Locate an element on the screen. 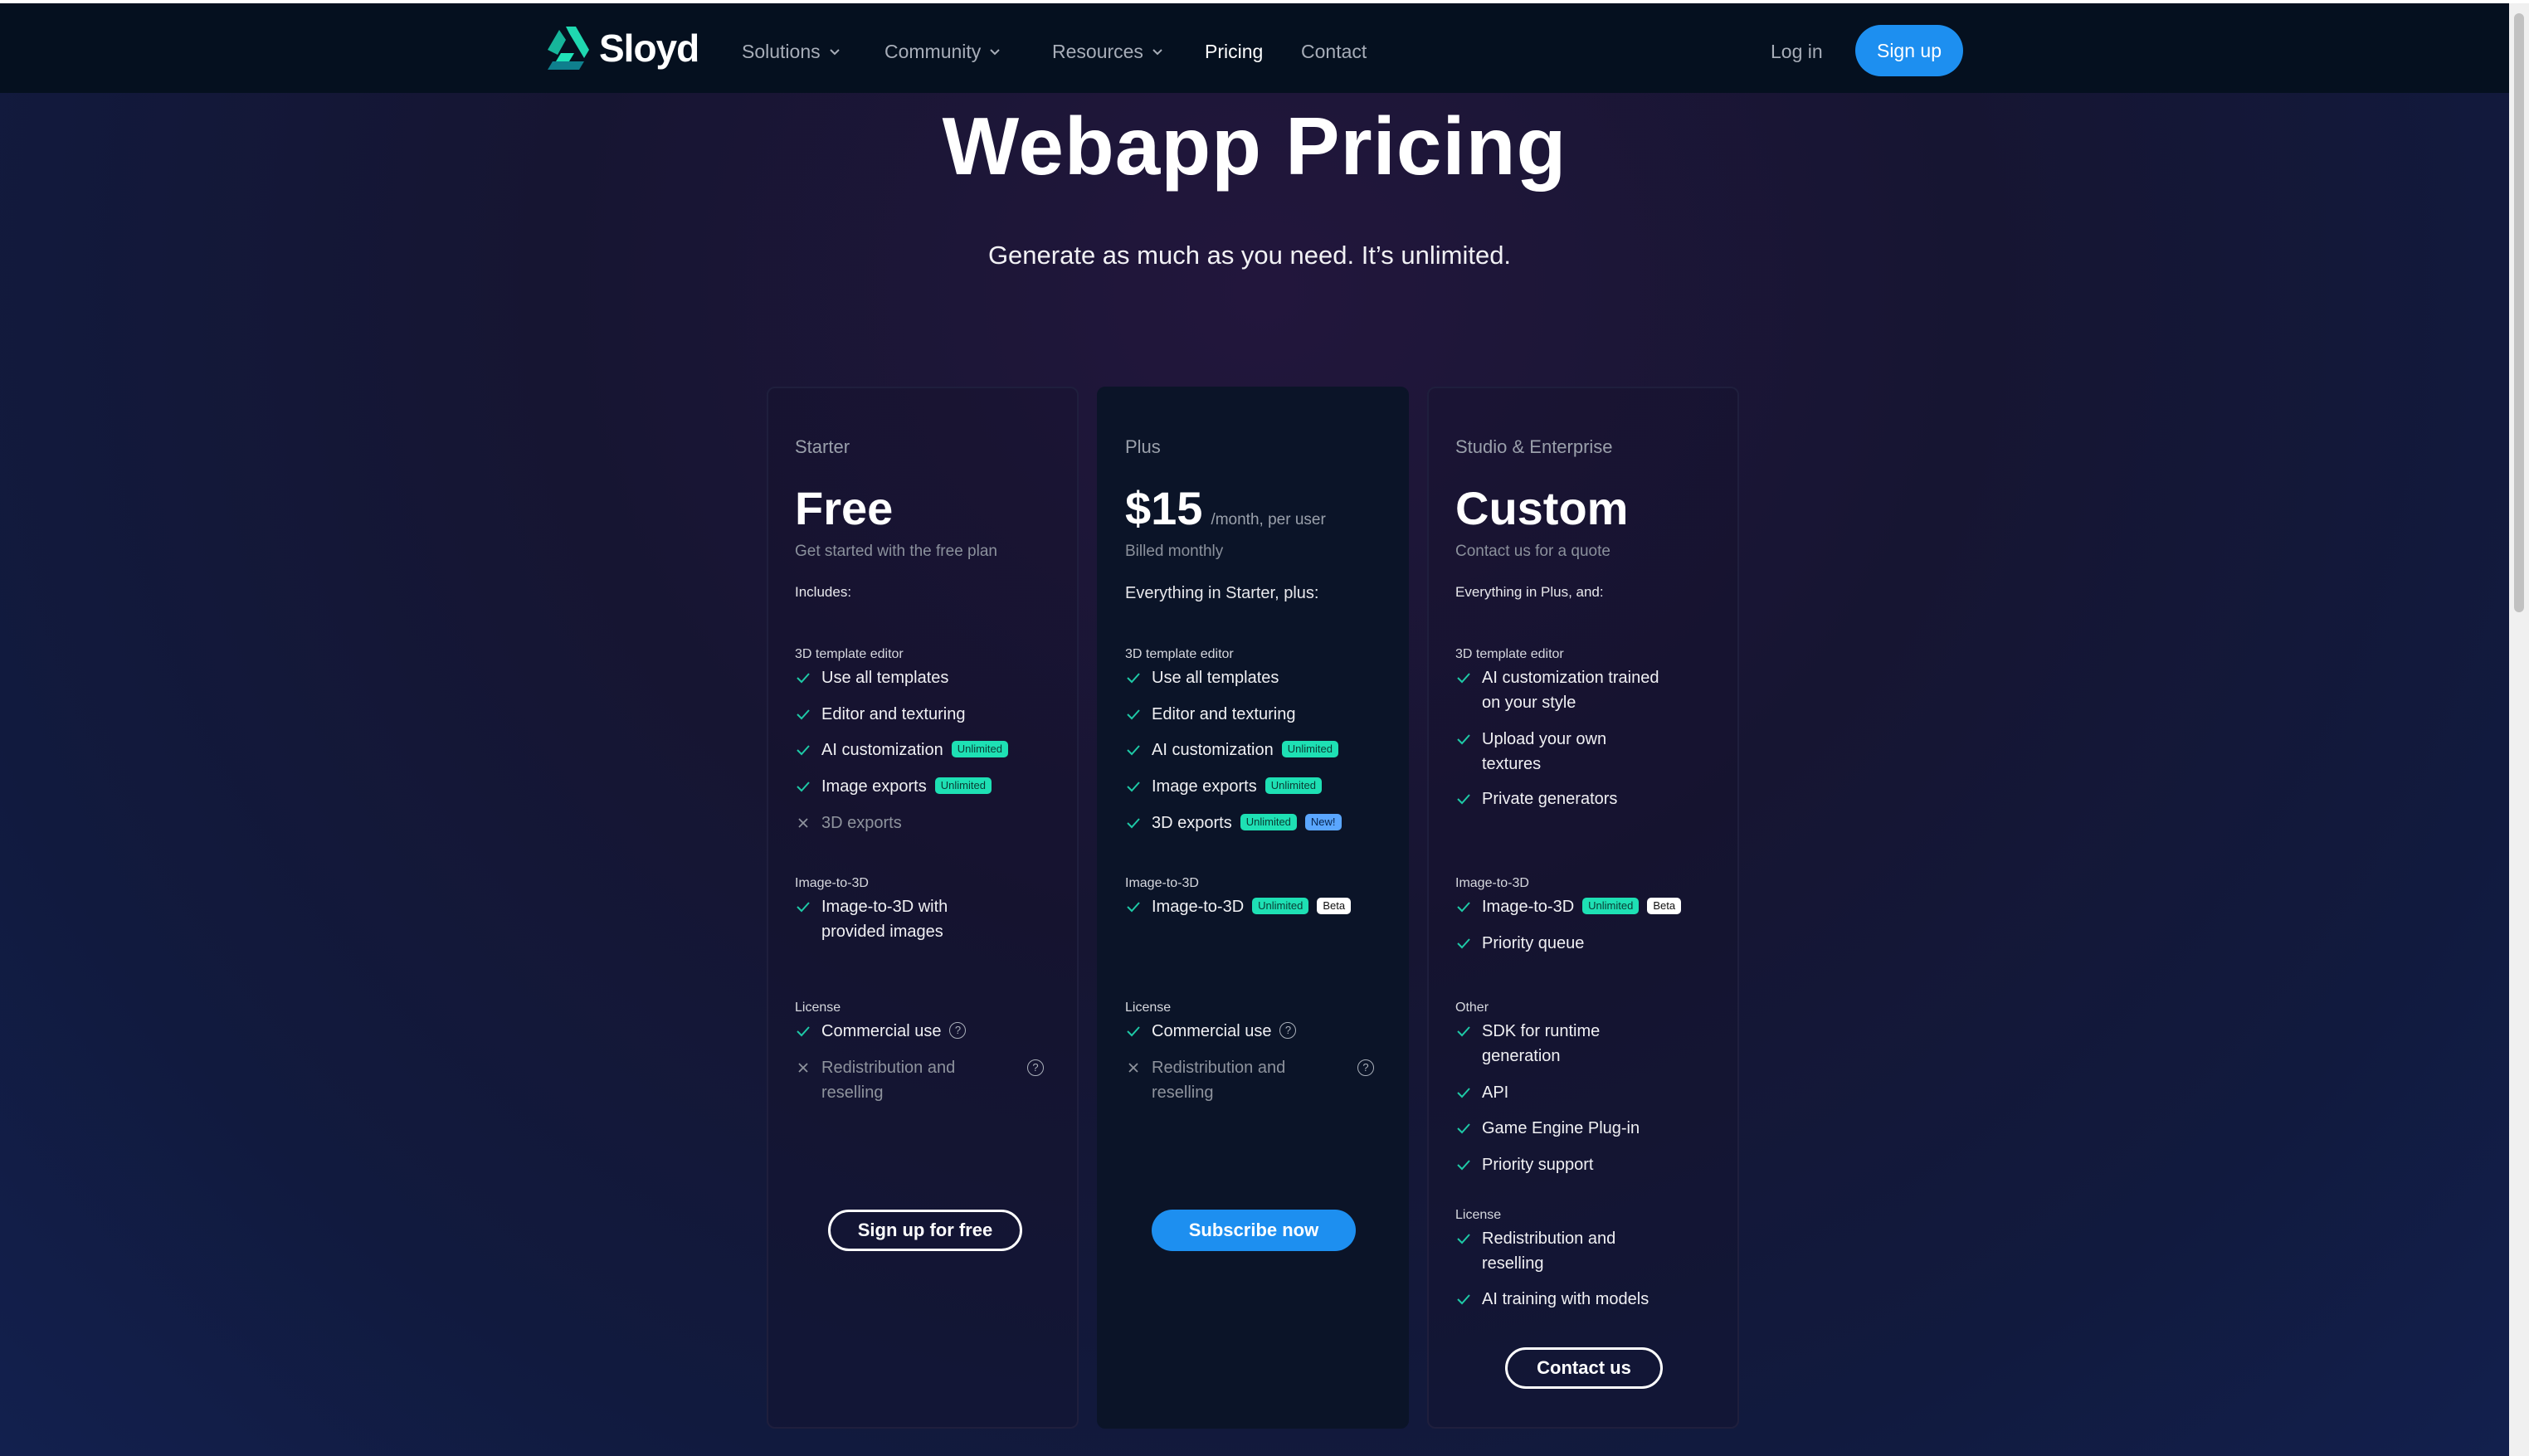  feature-item: Priority support is located at coordinates (1584, 1164).